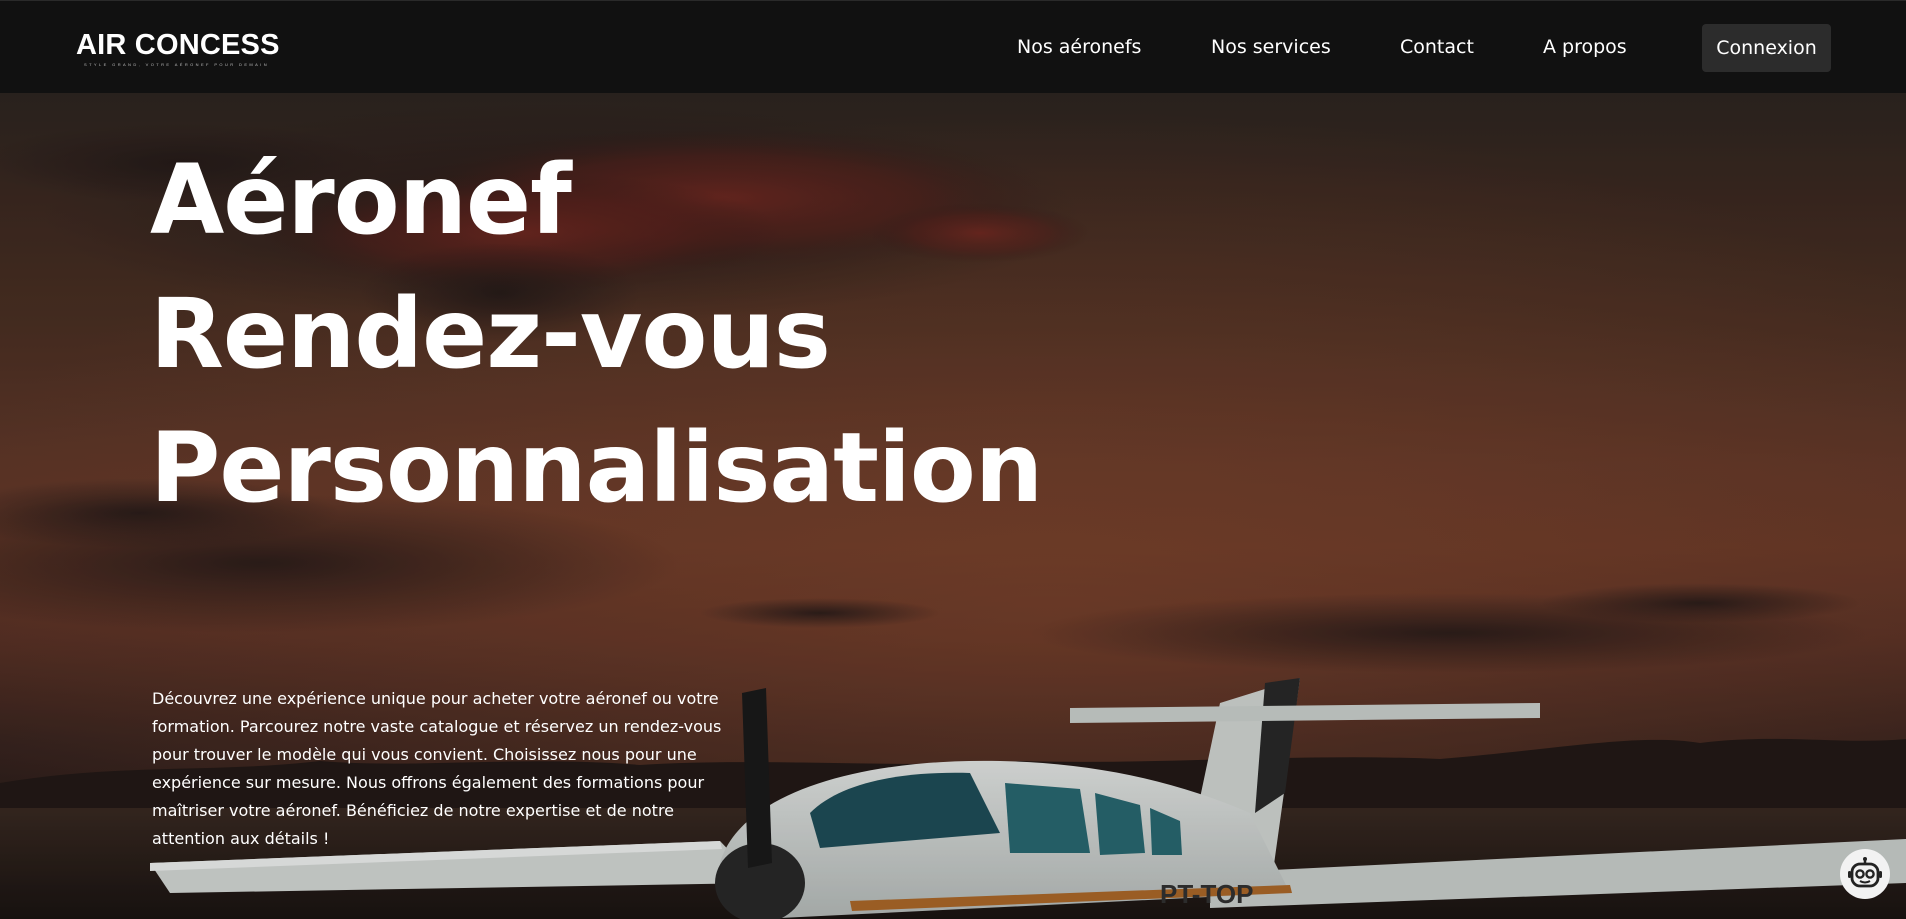 The image size is (1906, 919). Describe the element at coordinates (1271, 47) in the screenshot. I see `nav-link-services: Nos services` at that location.